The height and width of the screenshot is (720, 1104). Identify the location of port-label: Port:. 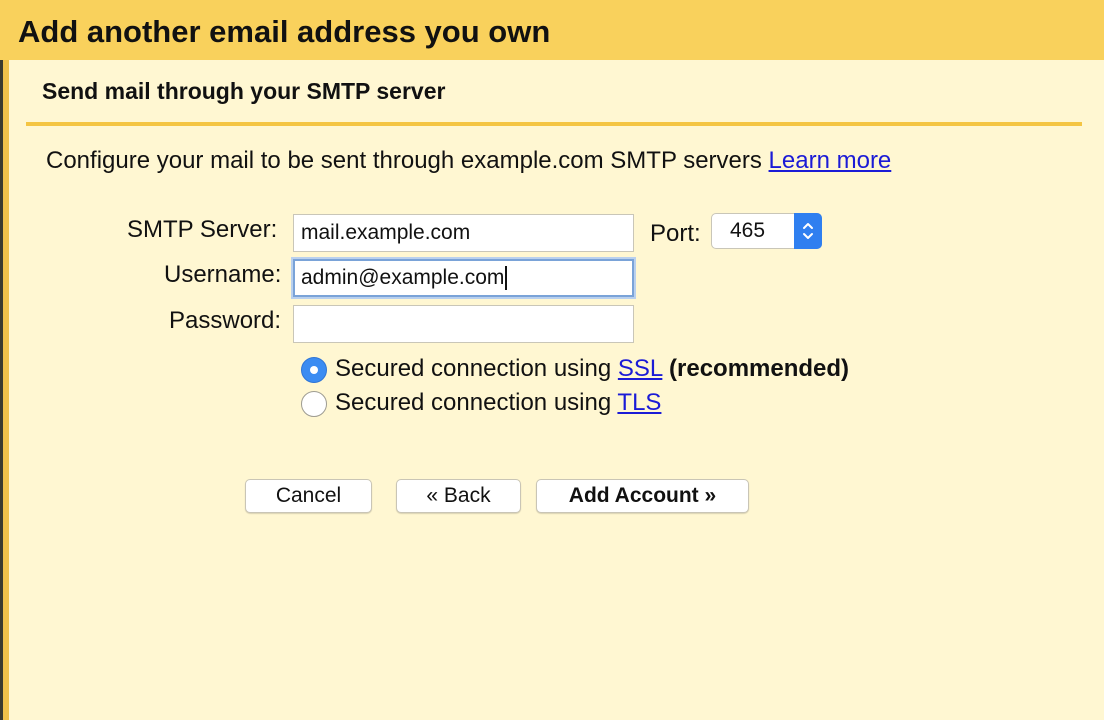
(675, 233).